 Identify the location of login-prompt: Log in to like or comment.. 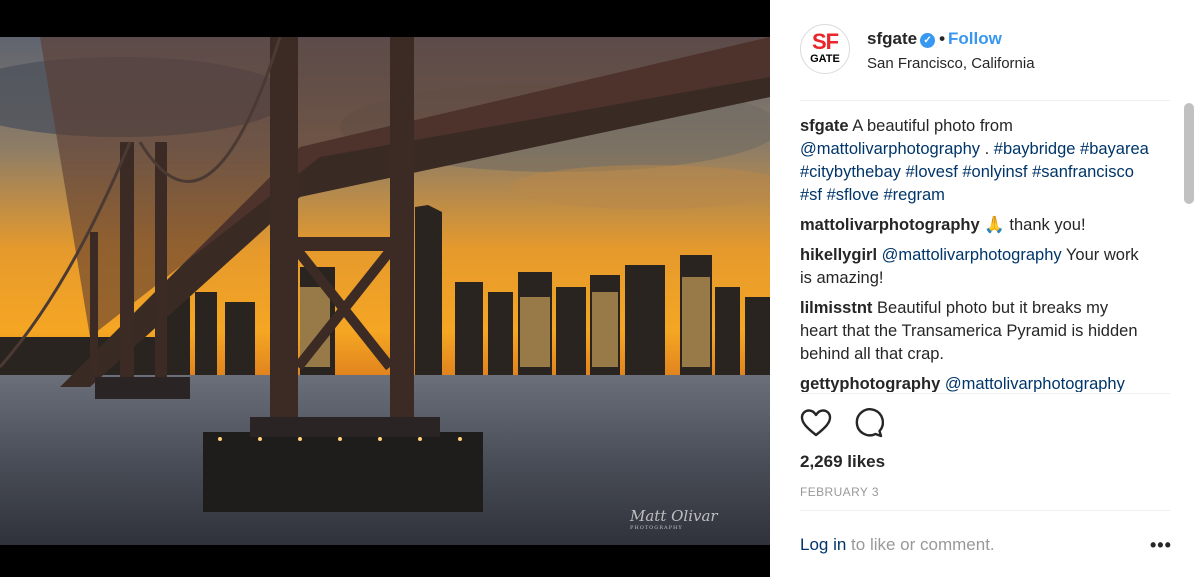
(897, 545).